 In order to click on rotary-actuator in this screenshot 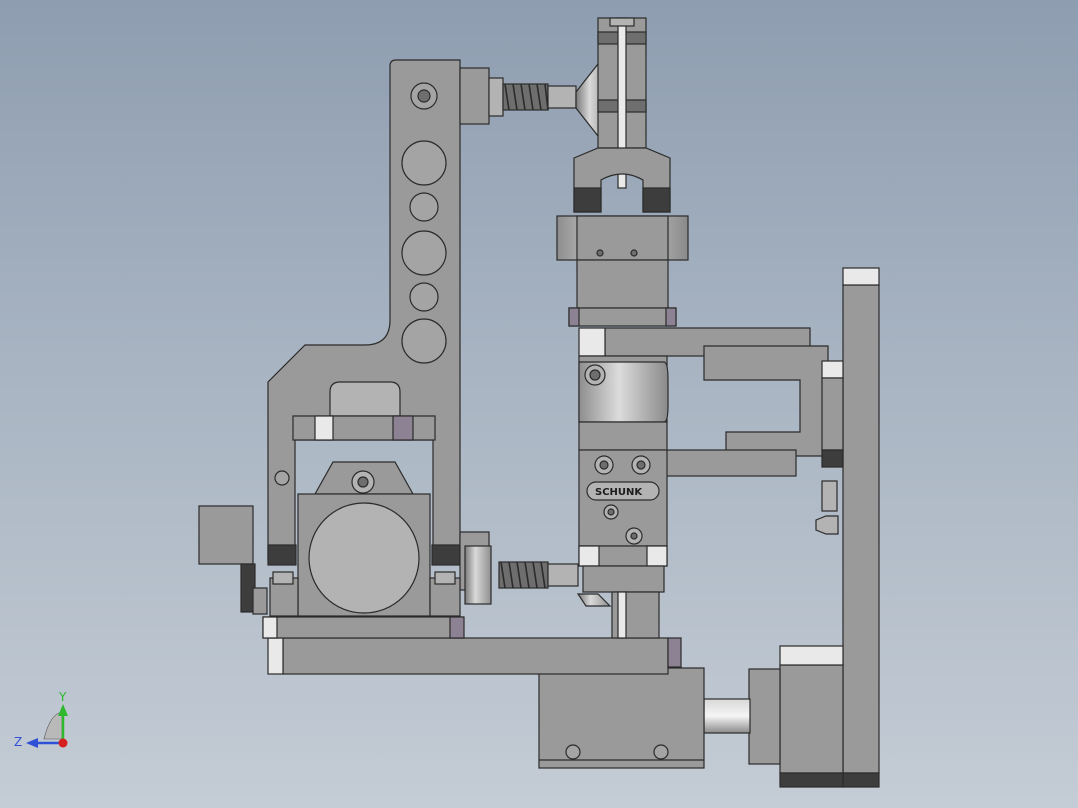, I will do `click(365, 539)`.